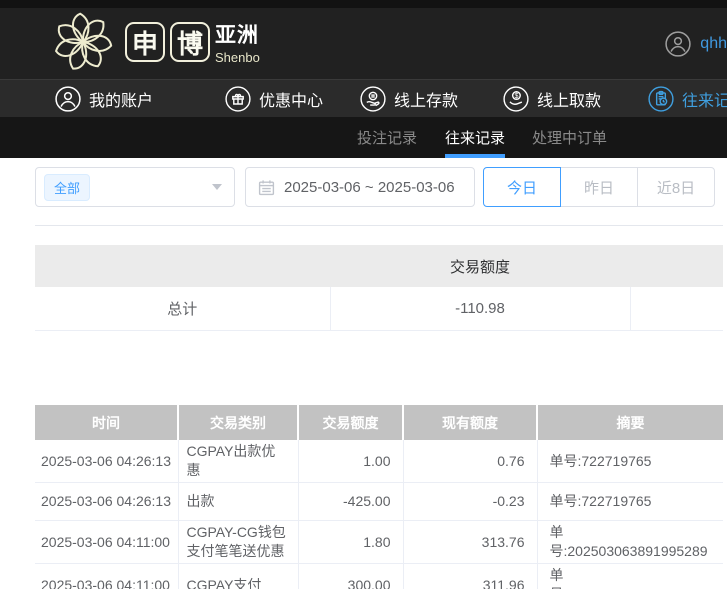  I want to click on site-logo: 申 博 亚洲 Shenbo, so click(156, 42).